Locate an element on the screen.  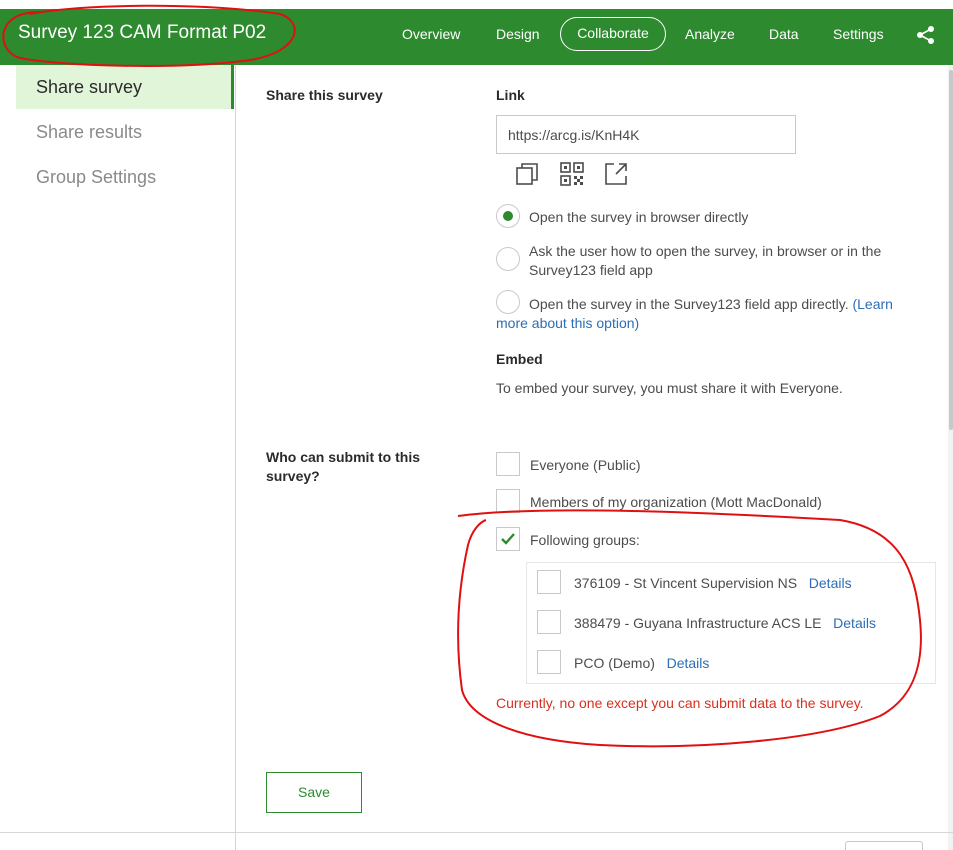
radio-ask-user-label-line2: Survey123 field app is located at coordinates (591, 270).